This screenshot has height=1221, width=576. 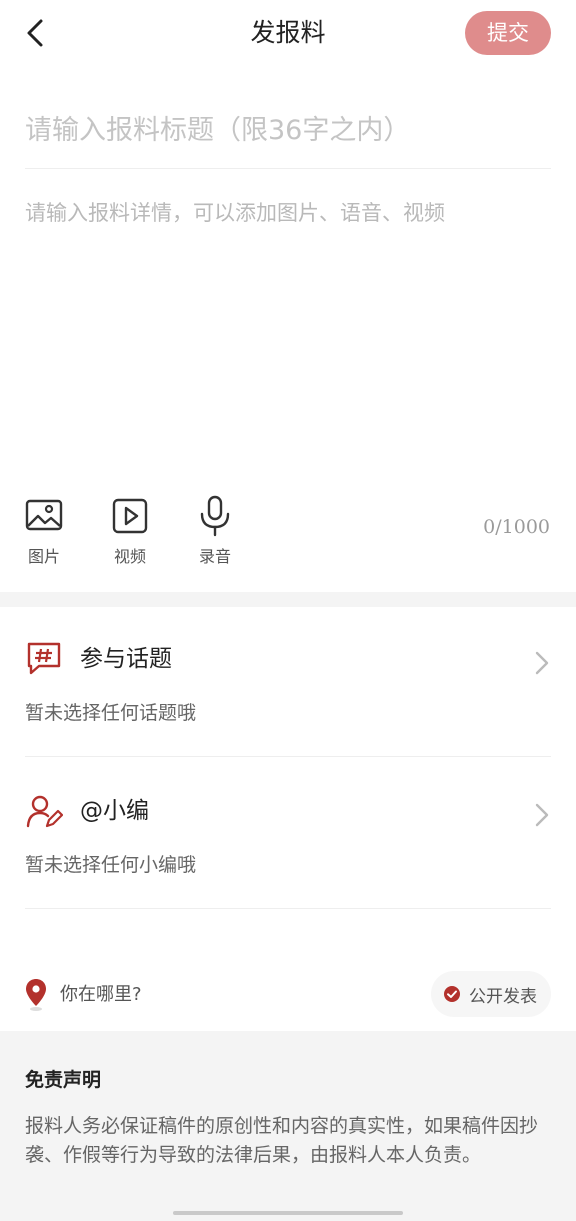 I want to click on topic-title: 参与话题, so click(x=126, y=659).